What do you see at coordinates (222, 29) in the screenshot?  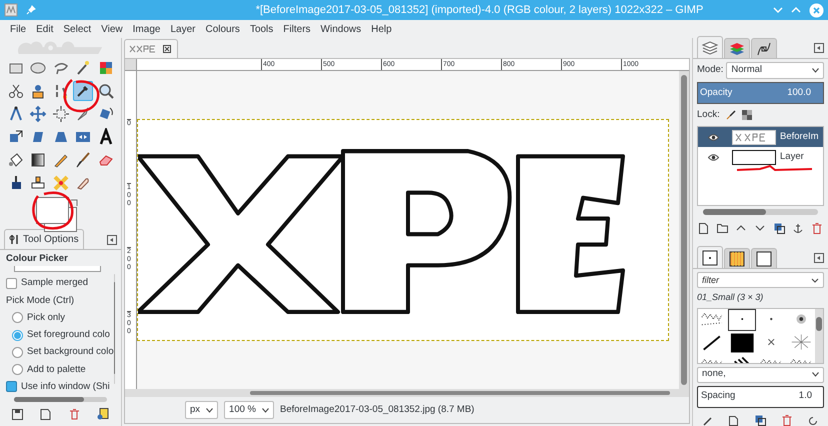 I see `menu-item: Colours` at bounding box center [222, 29].